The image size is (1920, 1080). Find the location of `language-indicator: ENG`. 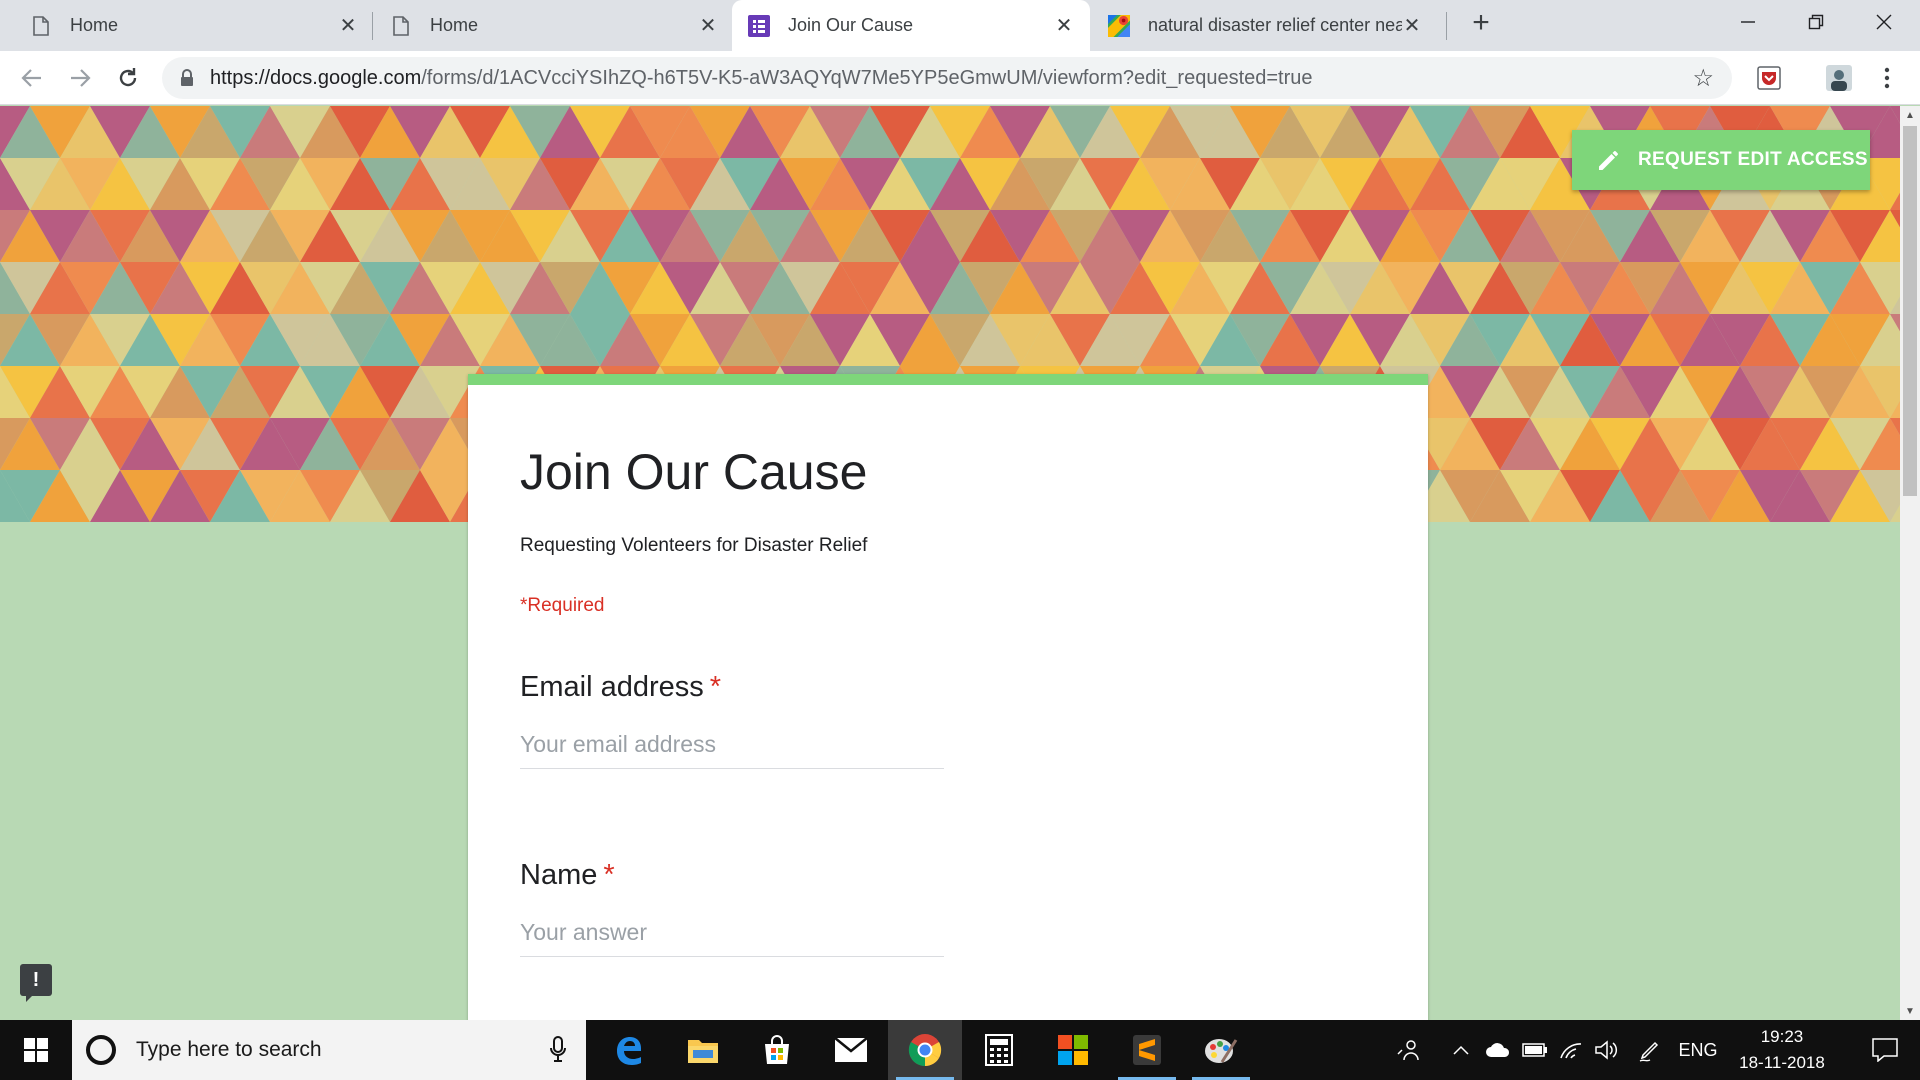

language-indicator: ENG is located at coordinates (1698, 1050).